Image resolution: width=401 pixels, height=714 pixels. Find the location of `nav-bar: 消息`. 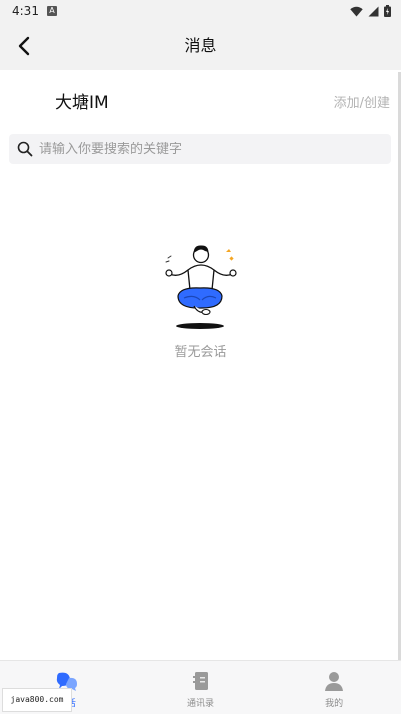

nav-bar: 消息 is located at coordinates (200, 46).